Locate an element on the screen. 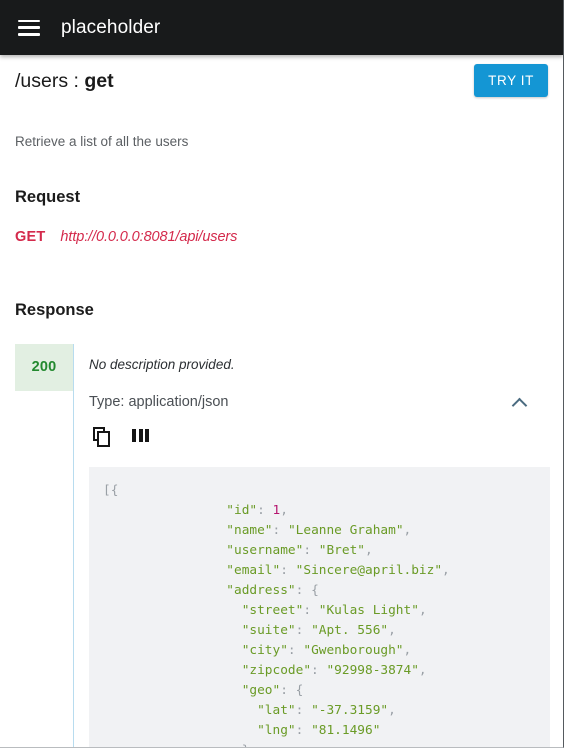 This screenshot has width=564, height=748. app-title: placeholder is located at coordinates (111, 27).